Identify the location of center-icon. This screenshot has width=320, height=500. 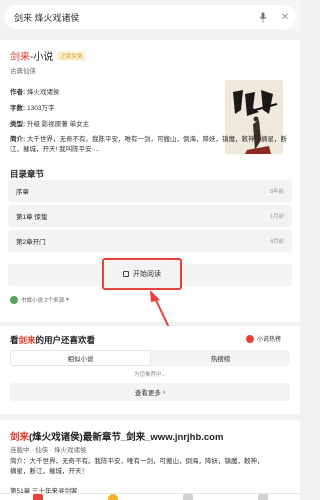
(112, 497).